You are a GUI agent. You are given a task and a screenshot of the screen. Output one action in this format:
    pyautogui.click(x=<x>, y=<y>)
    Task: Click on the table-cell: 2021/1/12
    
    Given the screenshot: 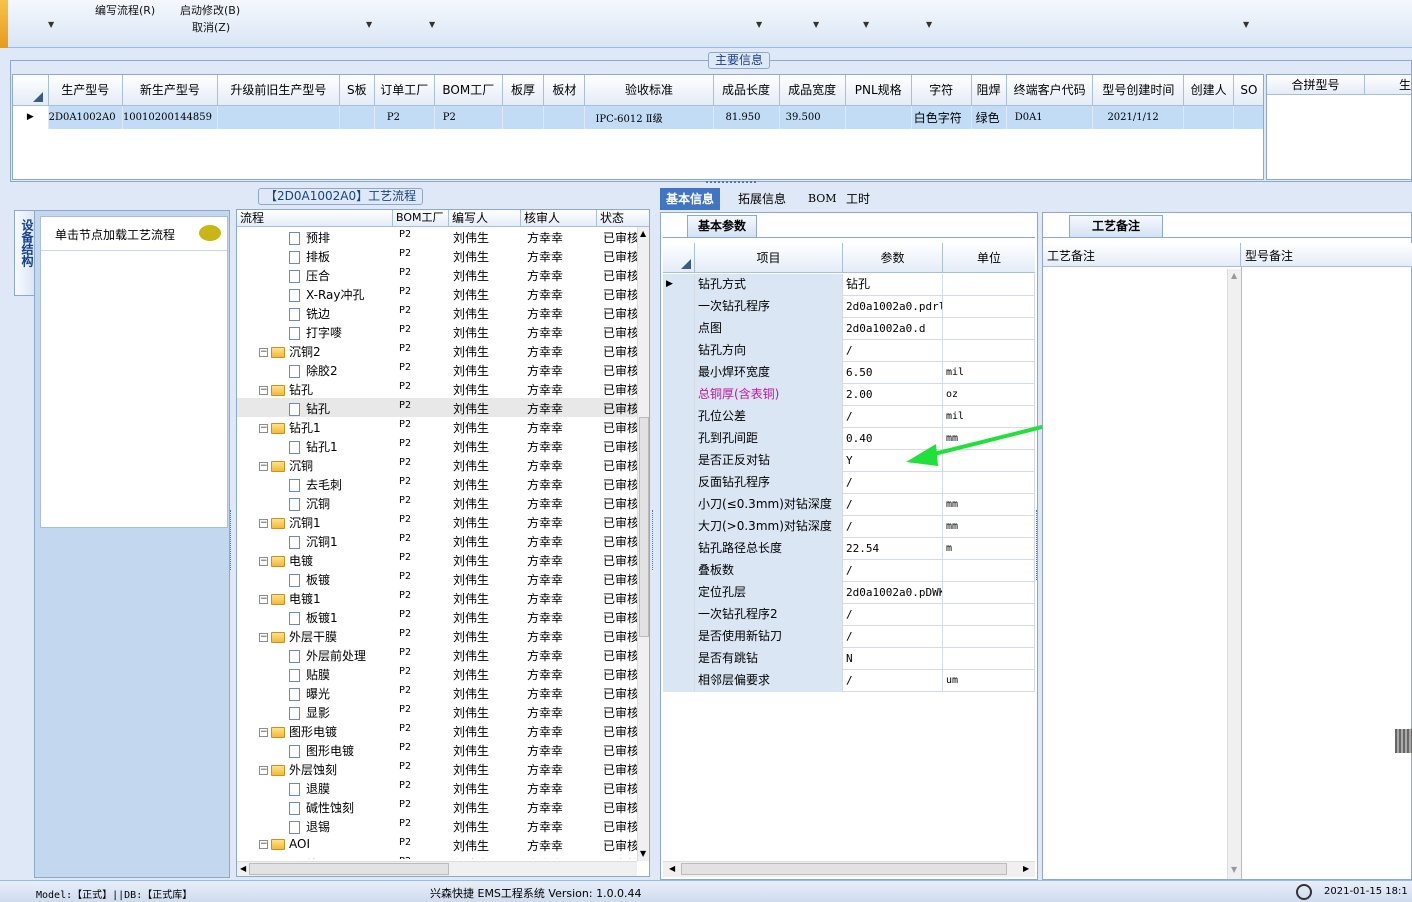 What is the action you would take?
    pyautogui.click(x=1138, y=117)
    